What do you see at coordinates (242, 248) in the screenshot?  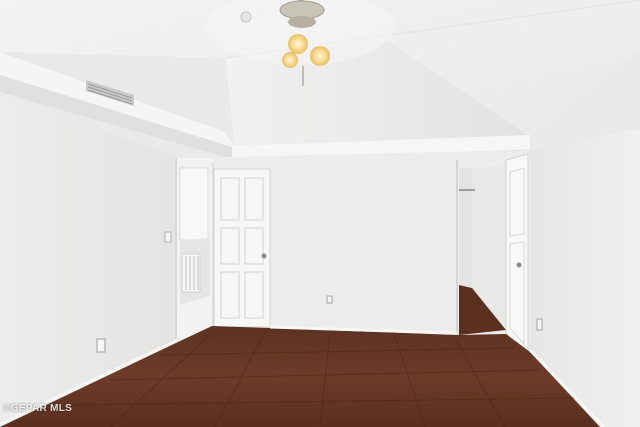 I see `bedroom-door` at bounding box center [242, 248].